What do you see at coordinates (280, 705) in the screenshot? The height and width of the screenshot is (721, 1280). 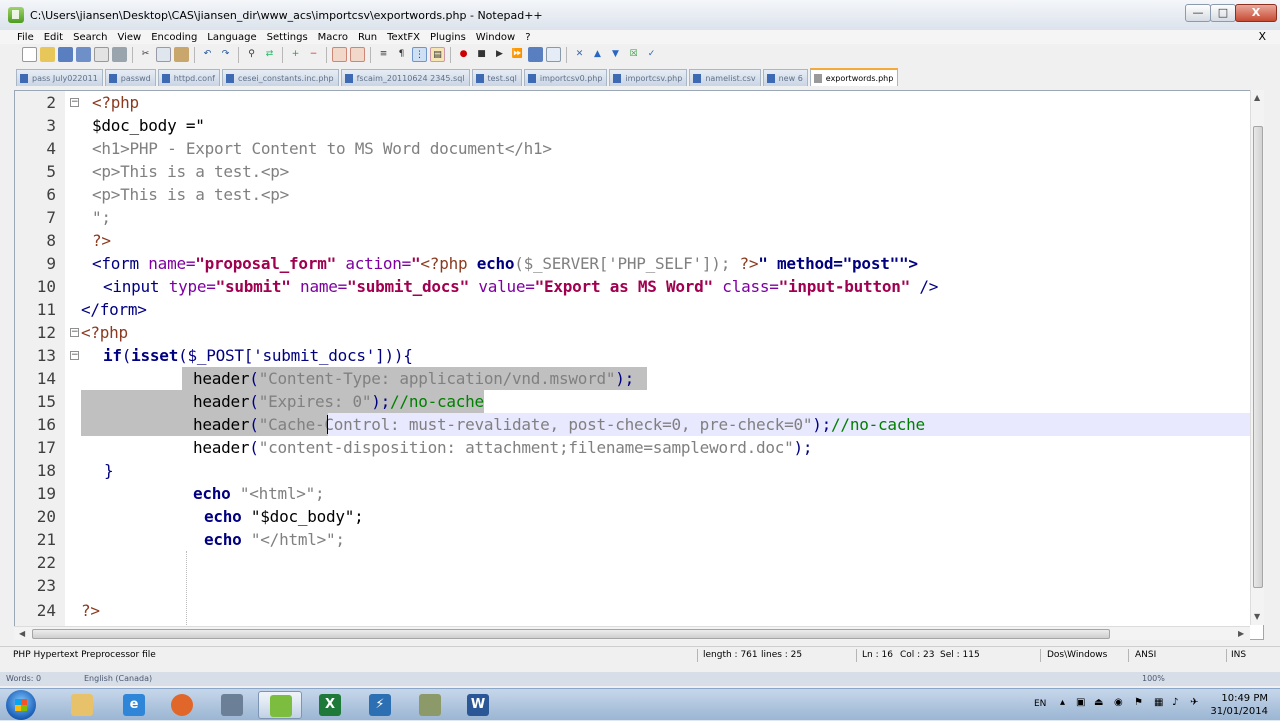 I see `notepadpp-taskbar-button` at bounding box center [280, 705].